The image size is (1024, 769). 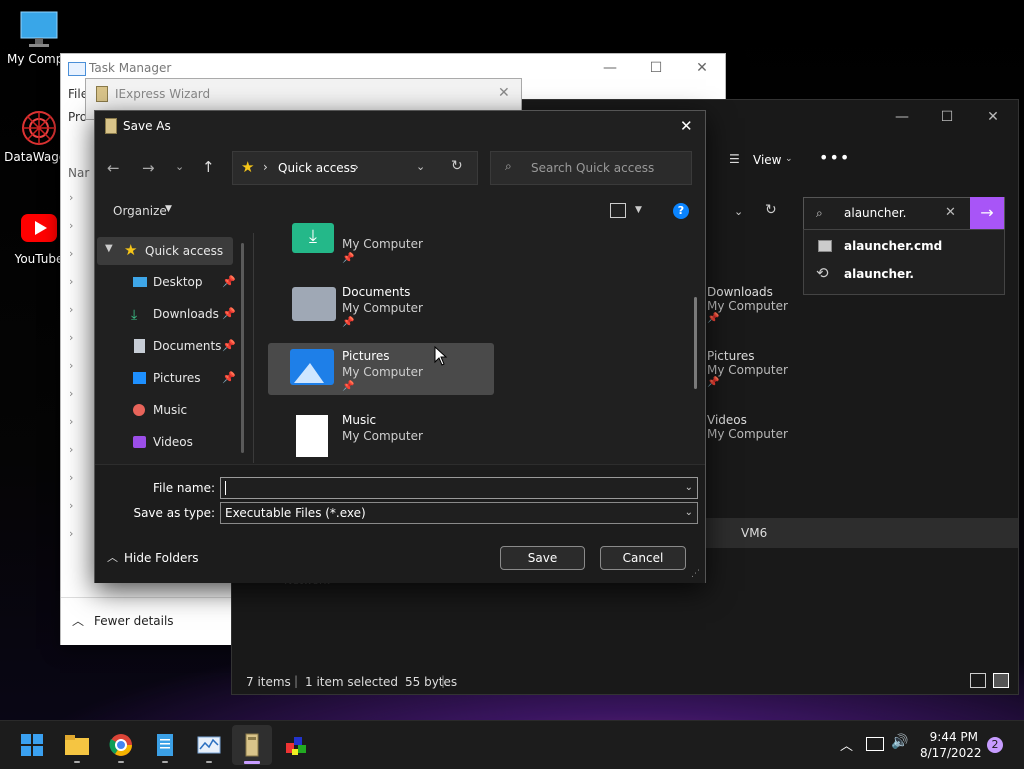 I want to click on file-item: Videos My Computer, so click(x=747, y=427).